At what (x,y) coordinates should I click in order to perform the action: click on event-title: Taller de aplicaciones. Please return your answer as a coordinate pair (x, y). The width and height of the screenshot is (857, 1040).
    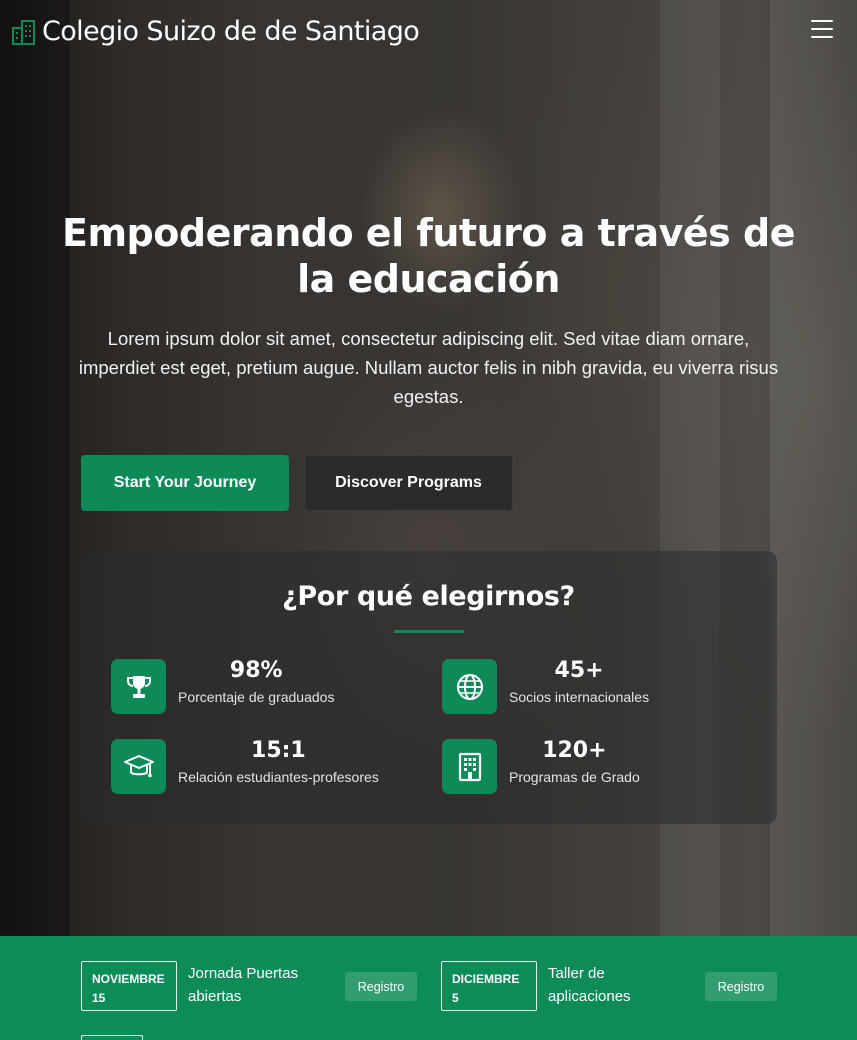
    Looking at the image, I should click on (589, 985).